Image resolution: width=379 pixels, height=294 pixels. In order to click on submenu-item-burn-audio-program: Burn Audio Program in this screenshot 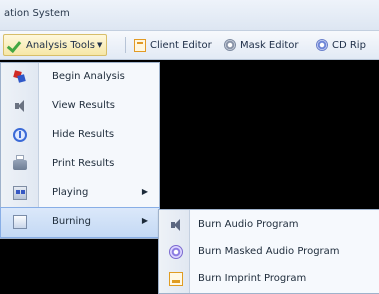, I will do `click(269, 224)`.